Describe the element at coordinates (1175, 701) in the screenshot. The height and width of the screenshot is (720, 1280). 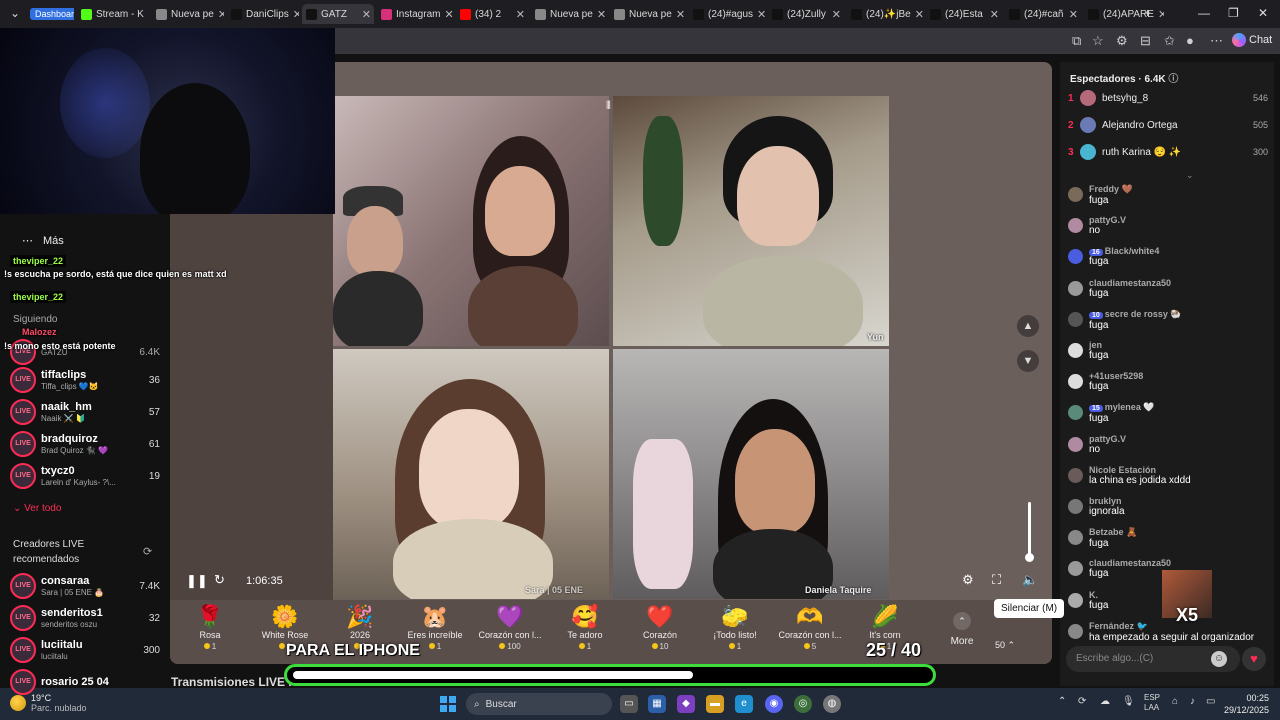
I see `network-icon: ⌂` at that location.